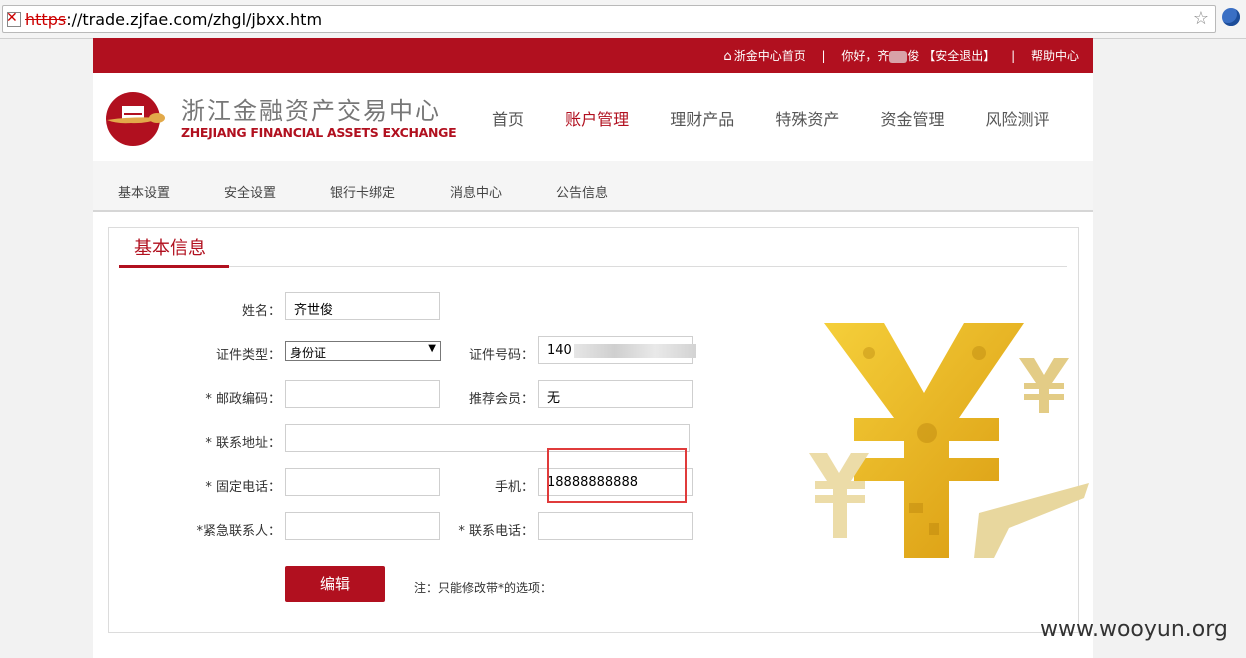 The image size is (1246, 658). What do you see at coordinates (597, 119) in the screenshot?
I see `nav-item-account: 账户管理` at bounding box center [597, 119].